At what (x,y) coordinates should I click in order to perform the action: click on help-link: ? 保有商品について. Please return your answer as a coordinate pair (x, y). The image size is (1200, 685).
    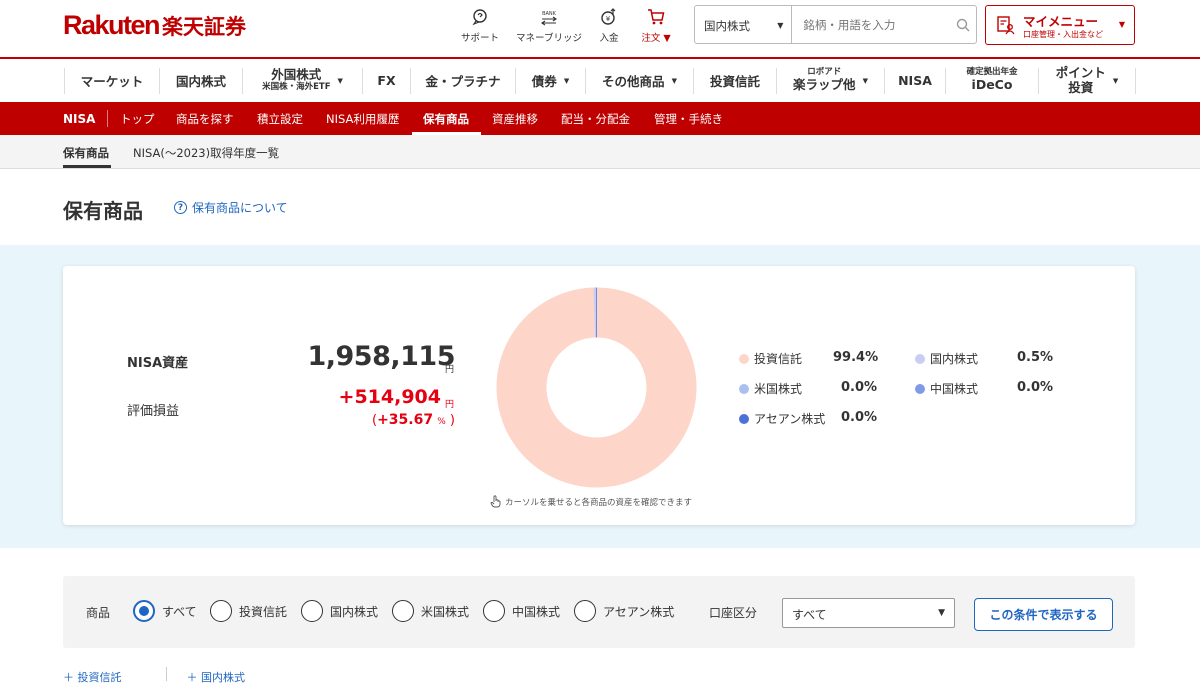
    Looking at the image, I should click on (231, 207).